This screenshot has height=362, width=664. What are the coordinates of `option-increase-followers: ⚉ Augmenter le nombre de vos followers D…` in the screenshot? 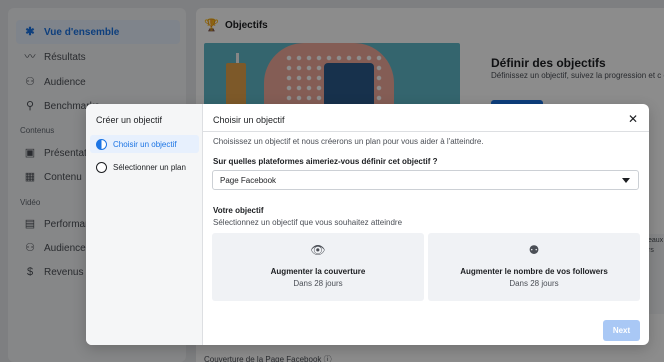 It's located at (534, 267).